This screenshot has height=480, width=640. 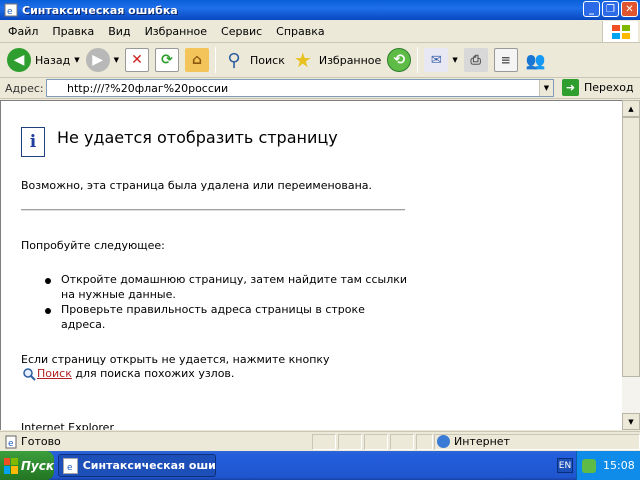 I want to click on back-button: ◀ Назад ▼, so click(x=43, y=60).